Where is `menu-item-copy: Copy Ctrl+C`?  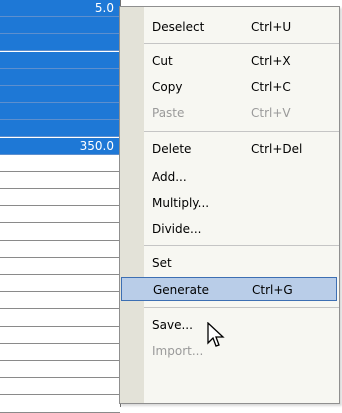 menu-item-copy: Copy Ctrl+C is located at coordinates (241, 87).